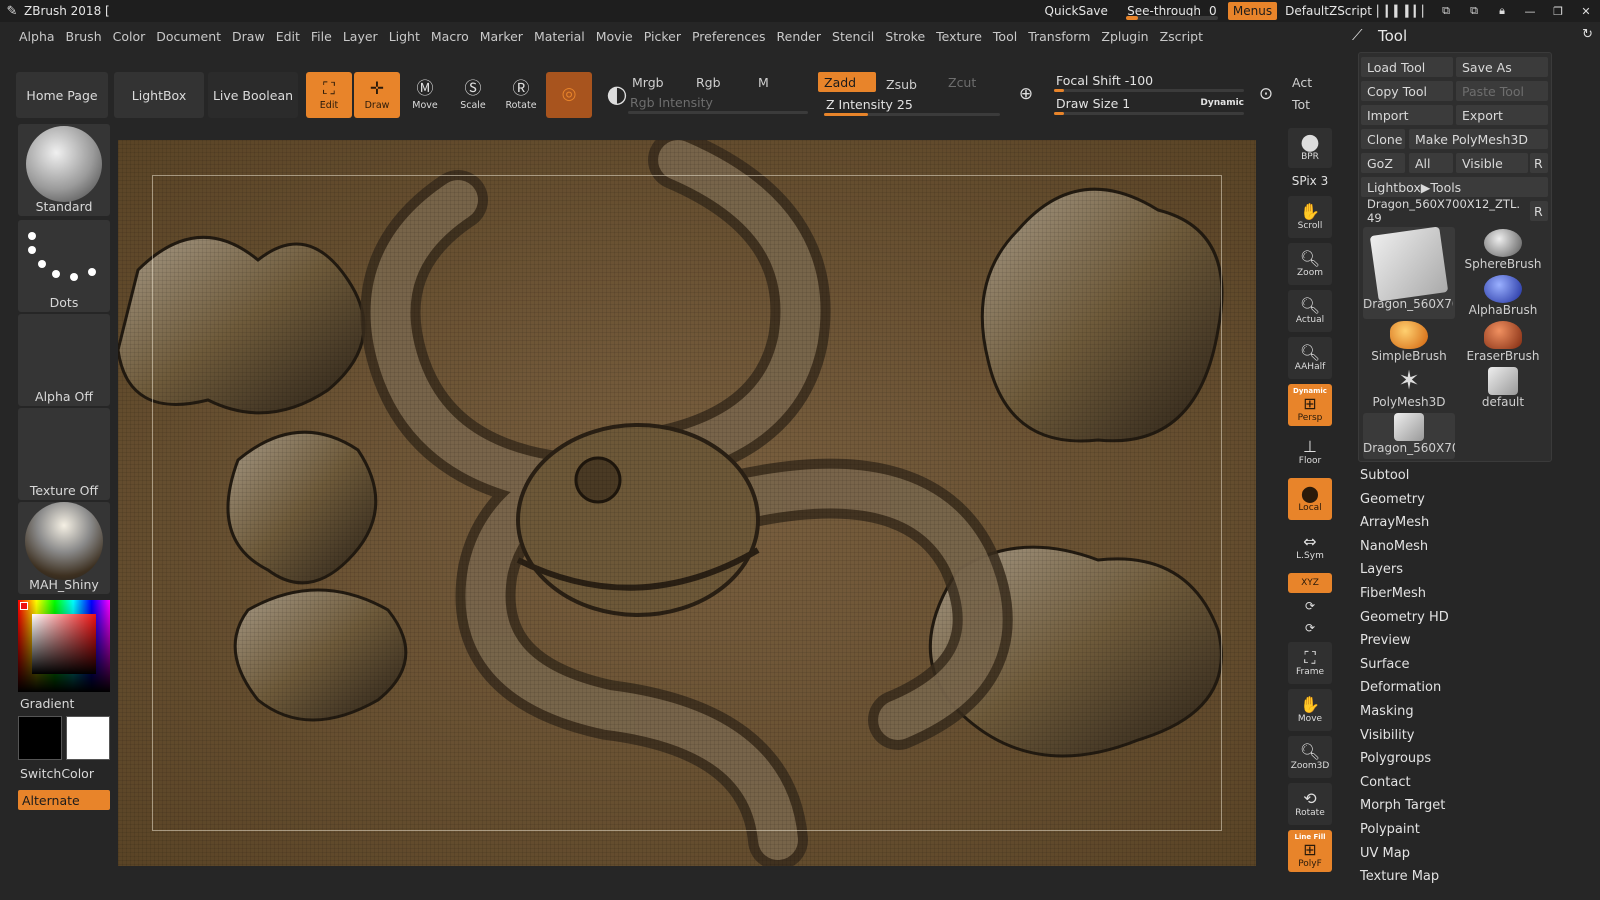 The width and height of the screenshot is (1600, 900). What do you see at coordinates (1539, 163) in the screenshot?
I see `goz-r-button: R` at bounding box center [1539, 163].